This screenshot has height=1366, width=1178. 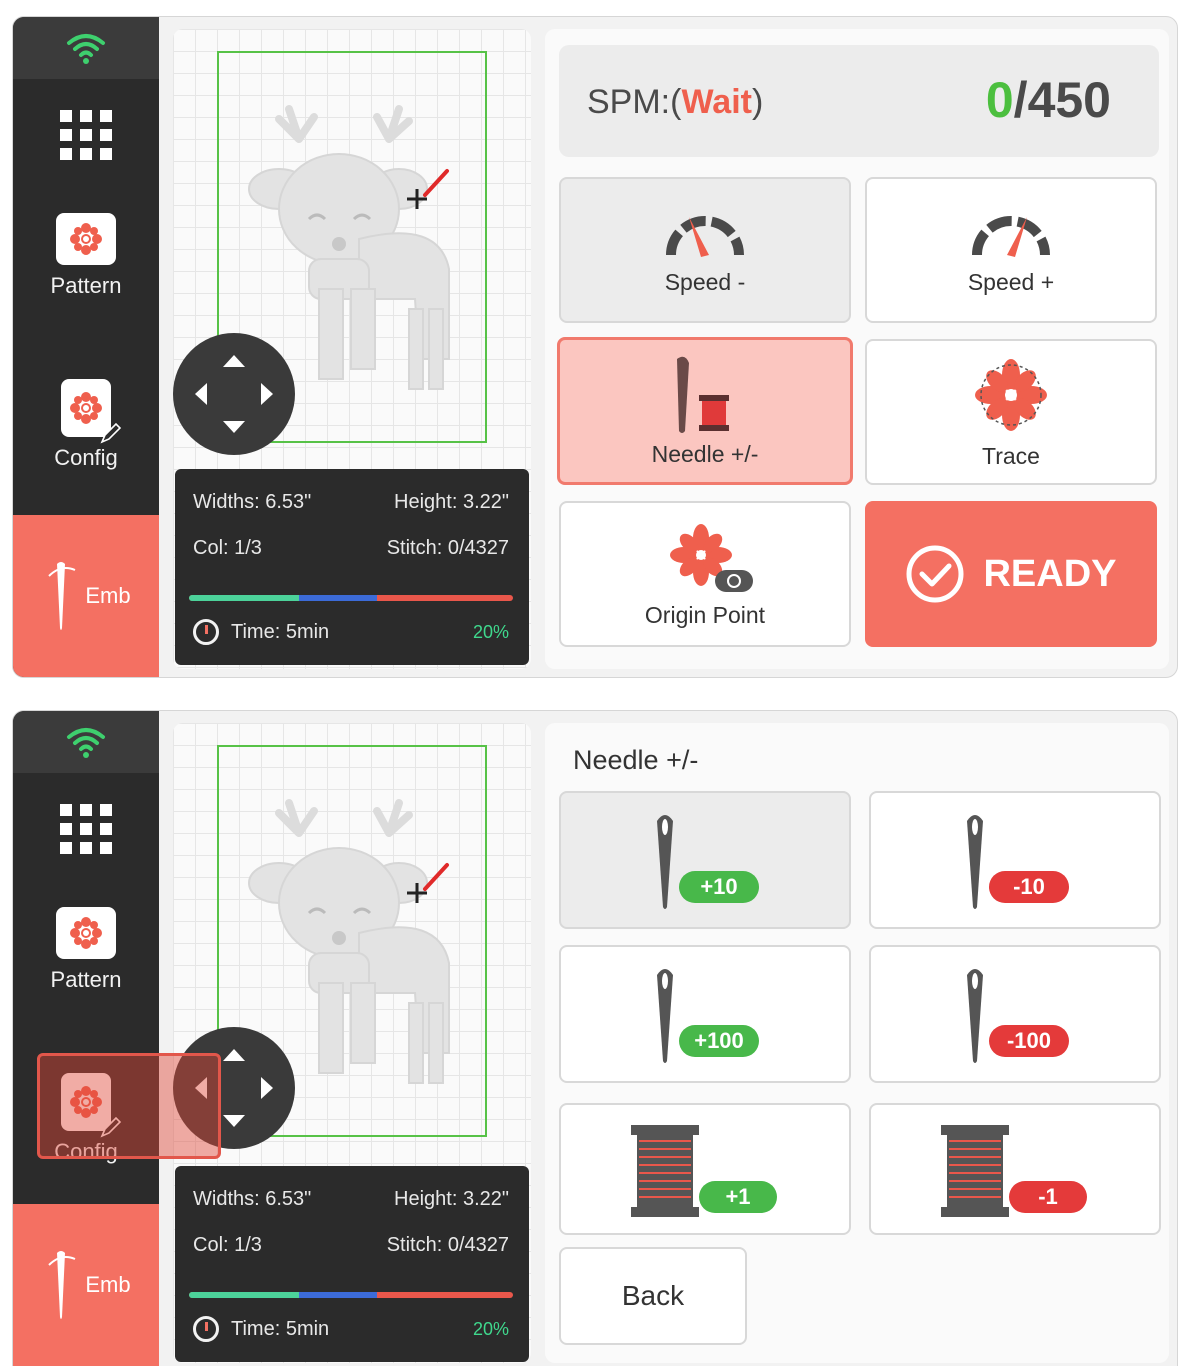 I want to click on trace-flower-icon, so click(x=1011, y=394).